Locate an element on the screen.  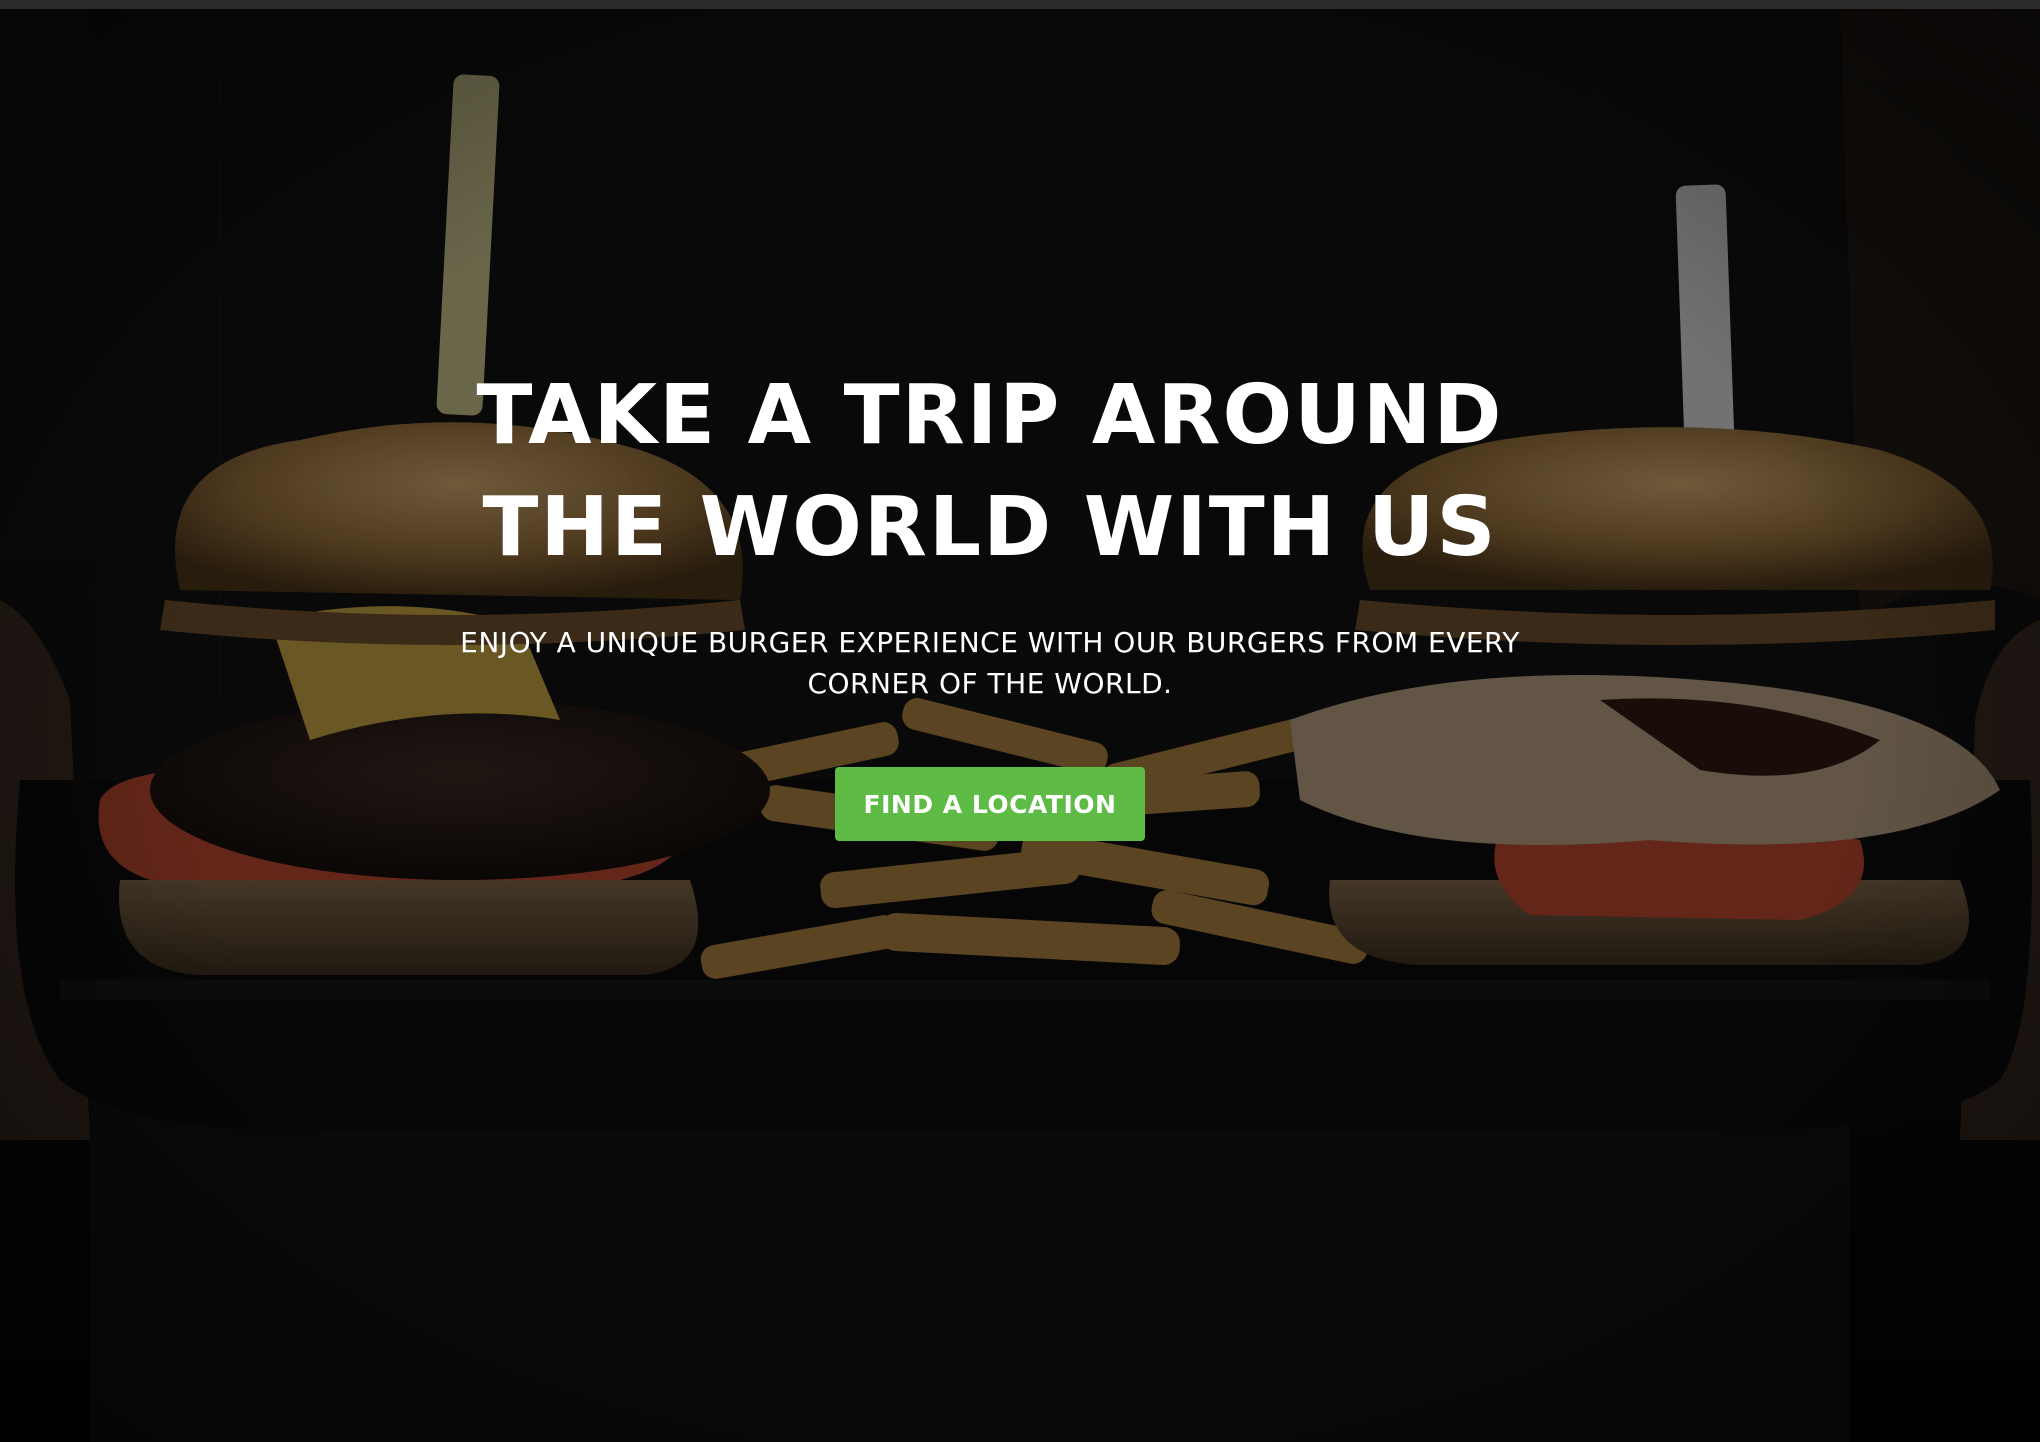
hero-title: TAKE A TRIP AROUND THE WORLD WITH US is located at coordinates (990, 471).